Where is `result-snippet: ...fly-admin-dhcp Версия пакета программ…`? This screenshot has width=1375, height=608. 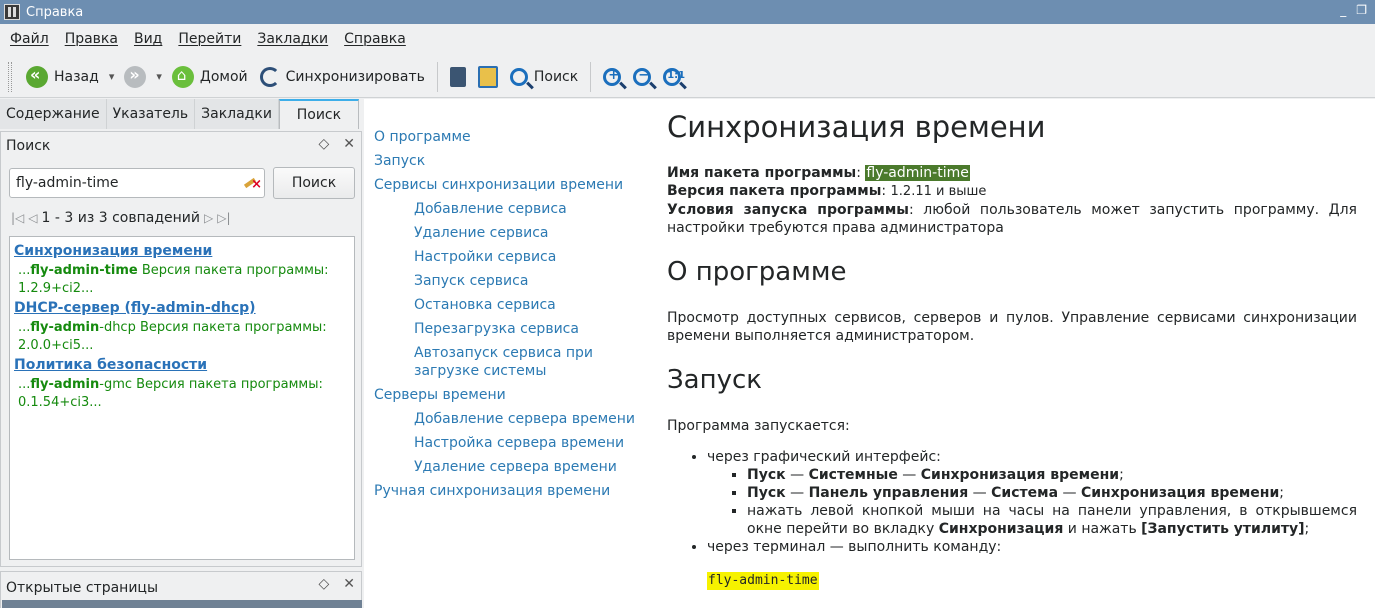 result-snippet: ...fly-admin-dhcp Версия пакета программ… is located at coordinates (172, 336).